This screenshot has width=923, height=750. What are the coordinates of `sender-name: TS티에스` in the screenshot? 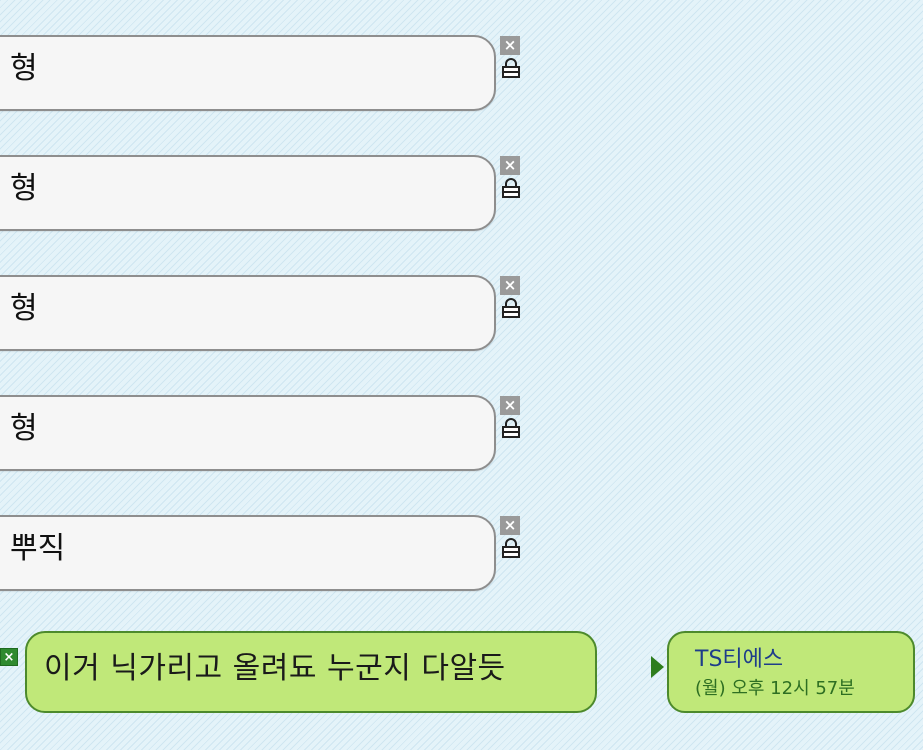 It's located at (739, 660).